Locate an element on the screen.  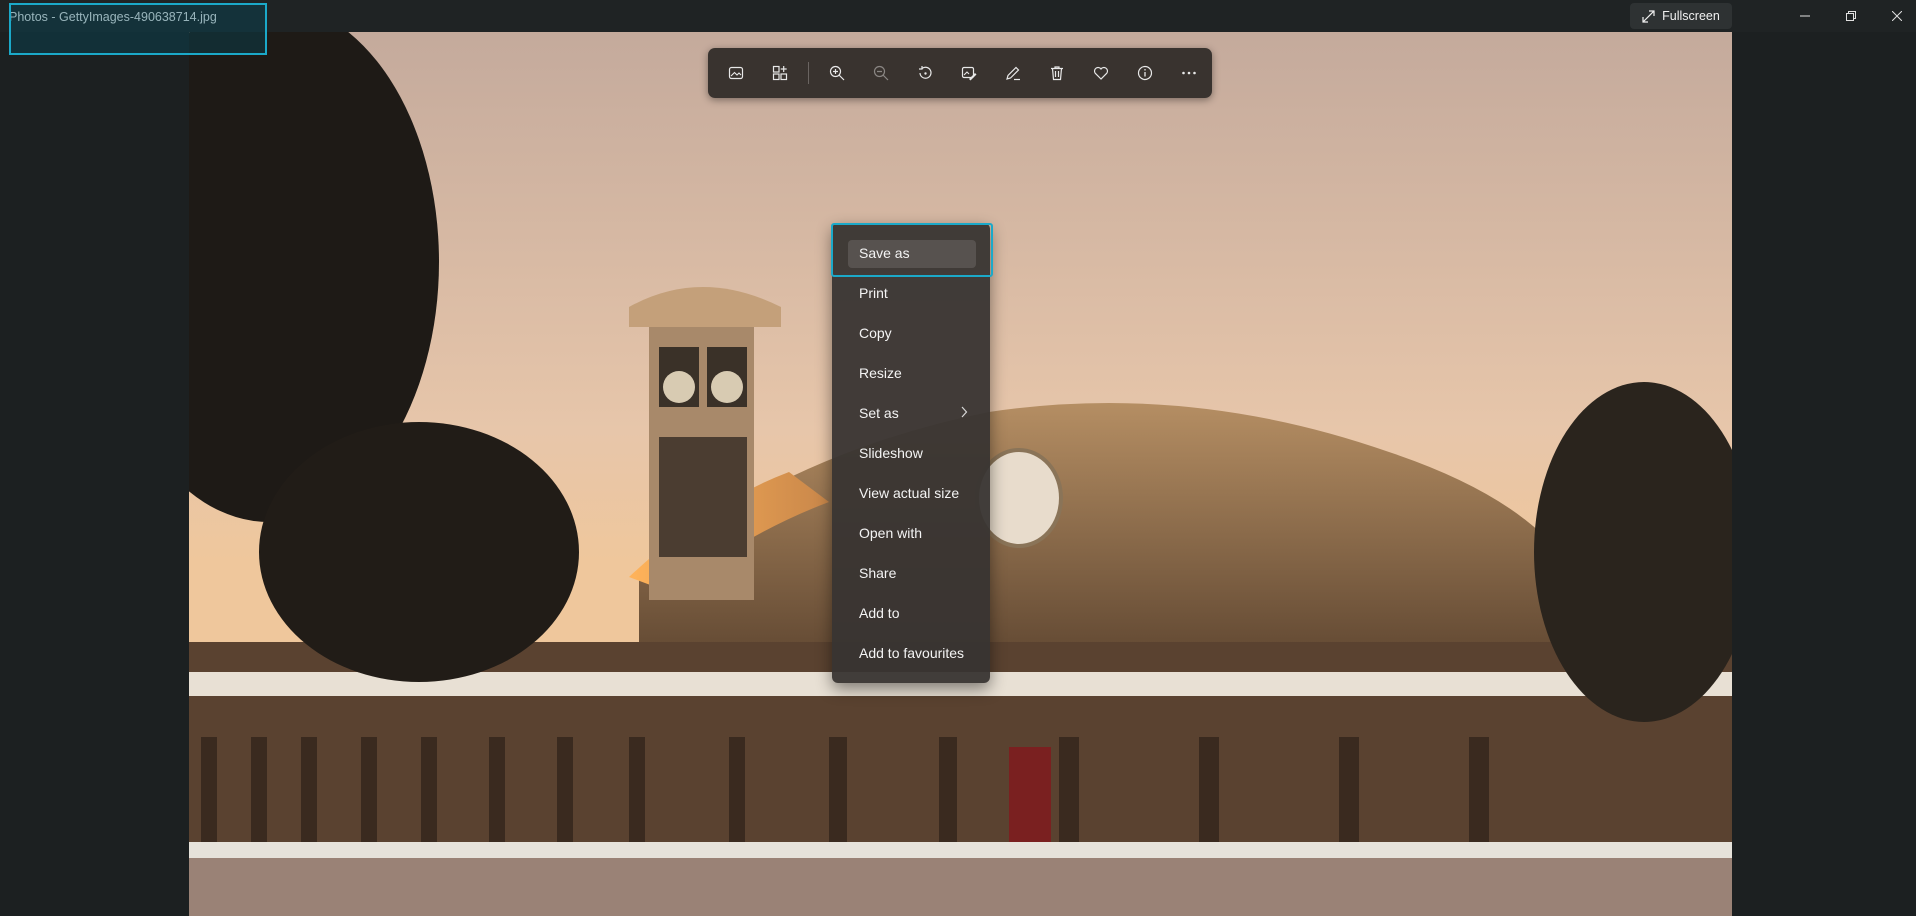
edit-image-icon is located at coordinates (969, 73).